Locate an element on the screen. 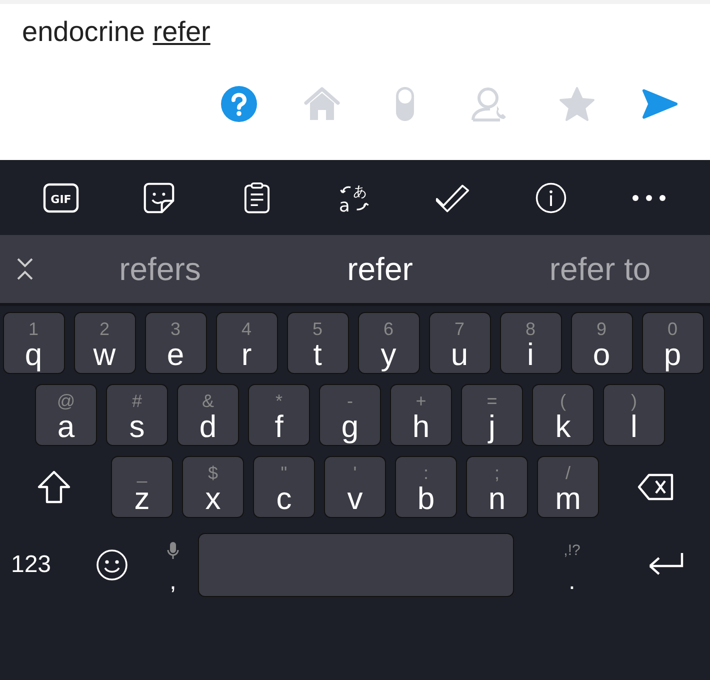 The height and width of the screenshot is (680, 710). letter-key: 7 u is located at coordinates (459, 343).